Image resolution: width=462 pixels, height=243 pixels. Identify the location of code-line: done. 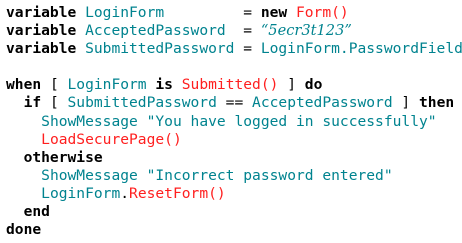
(234, 230).